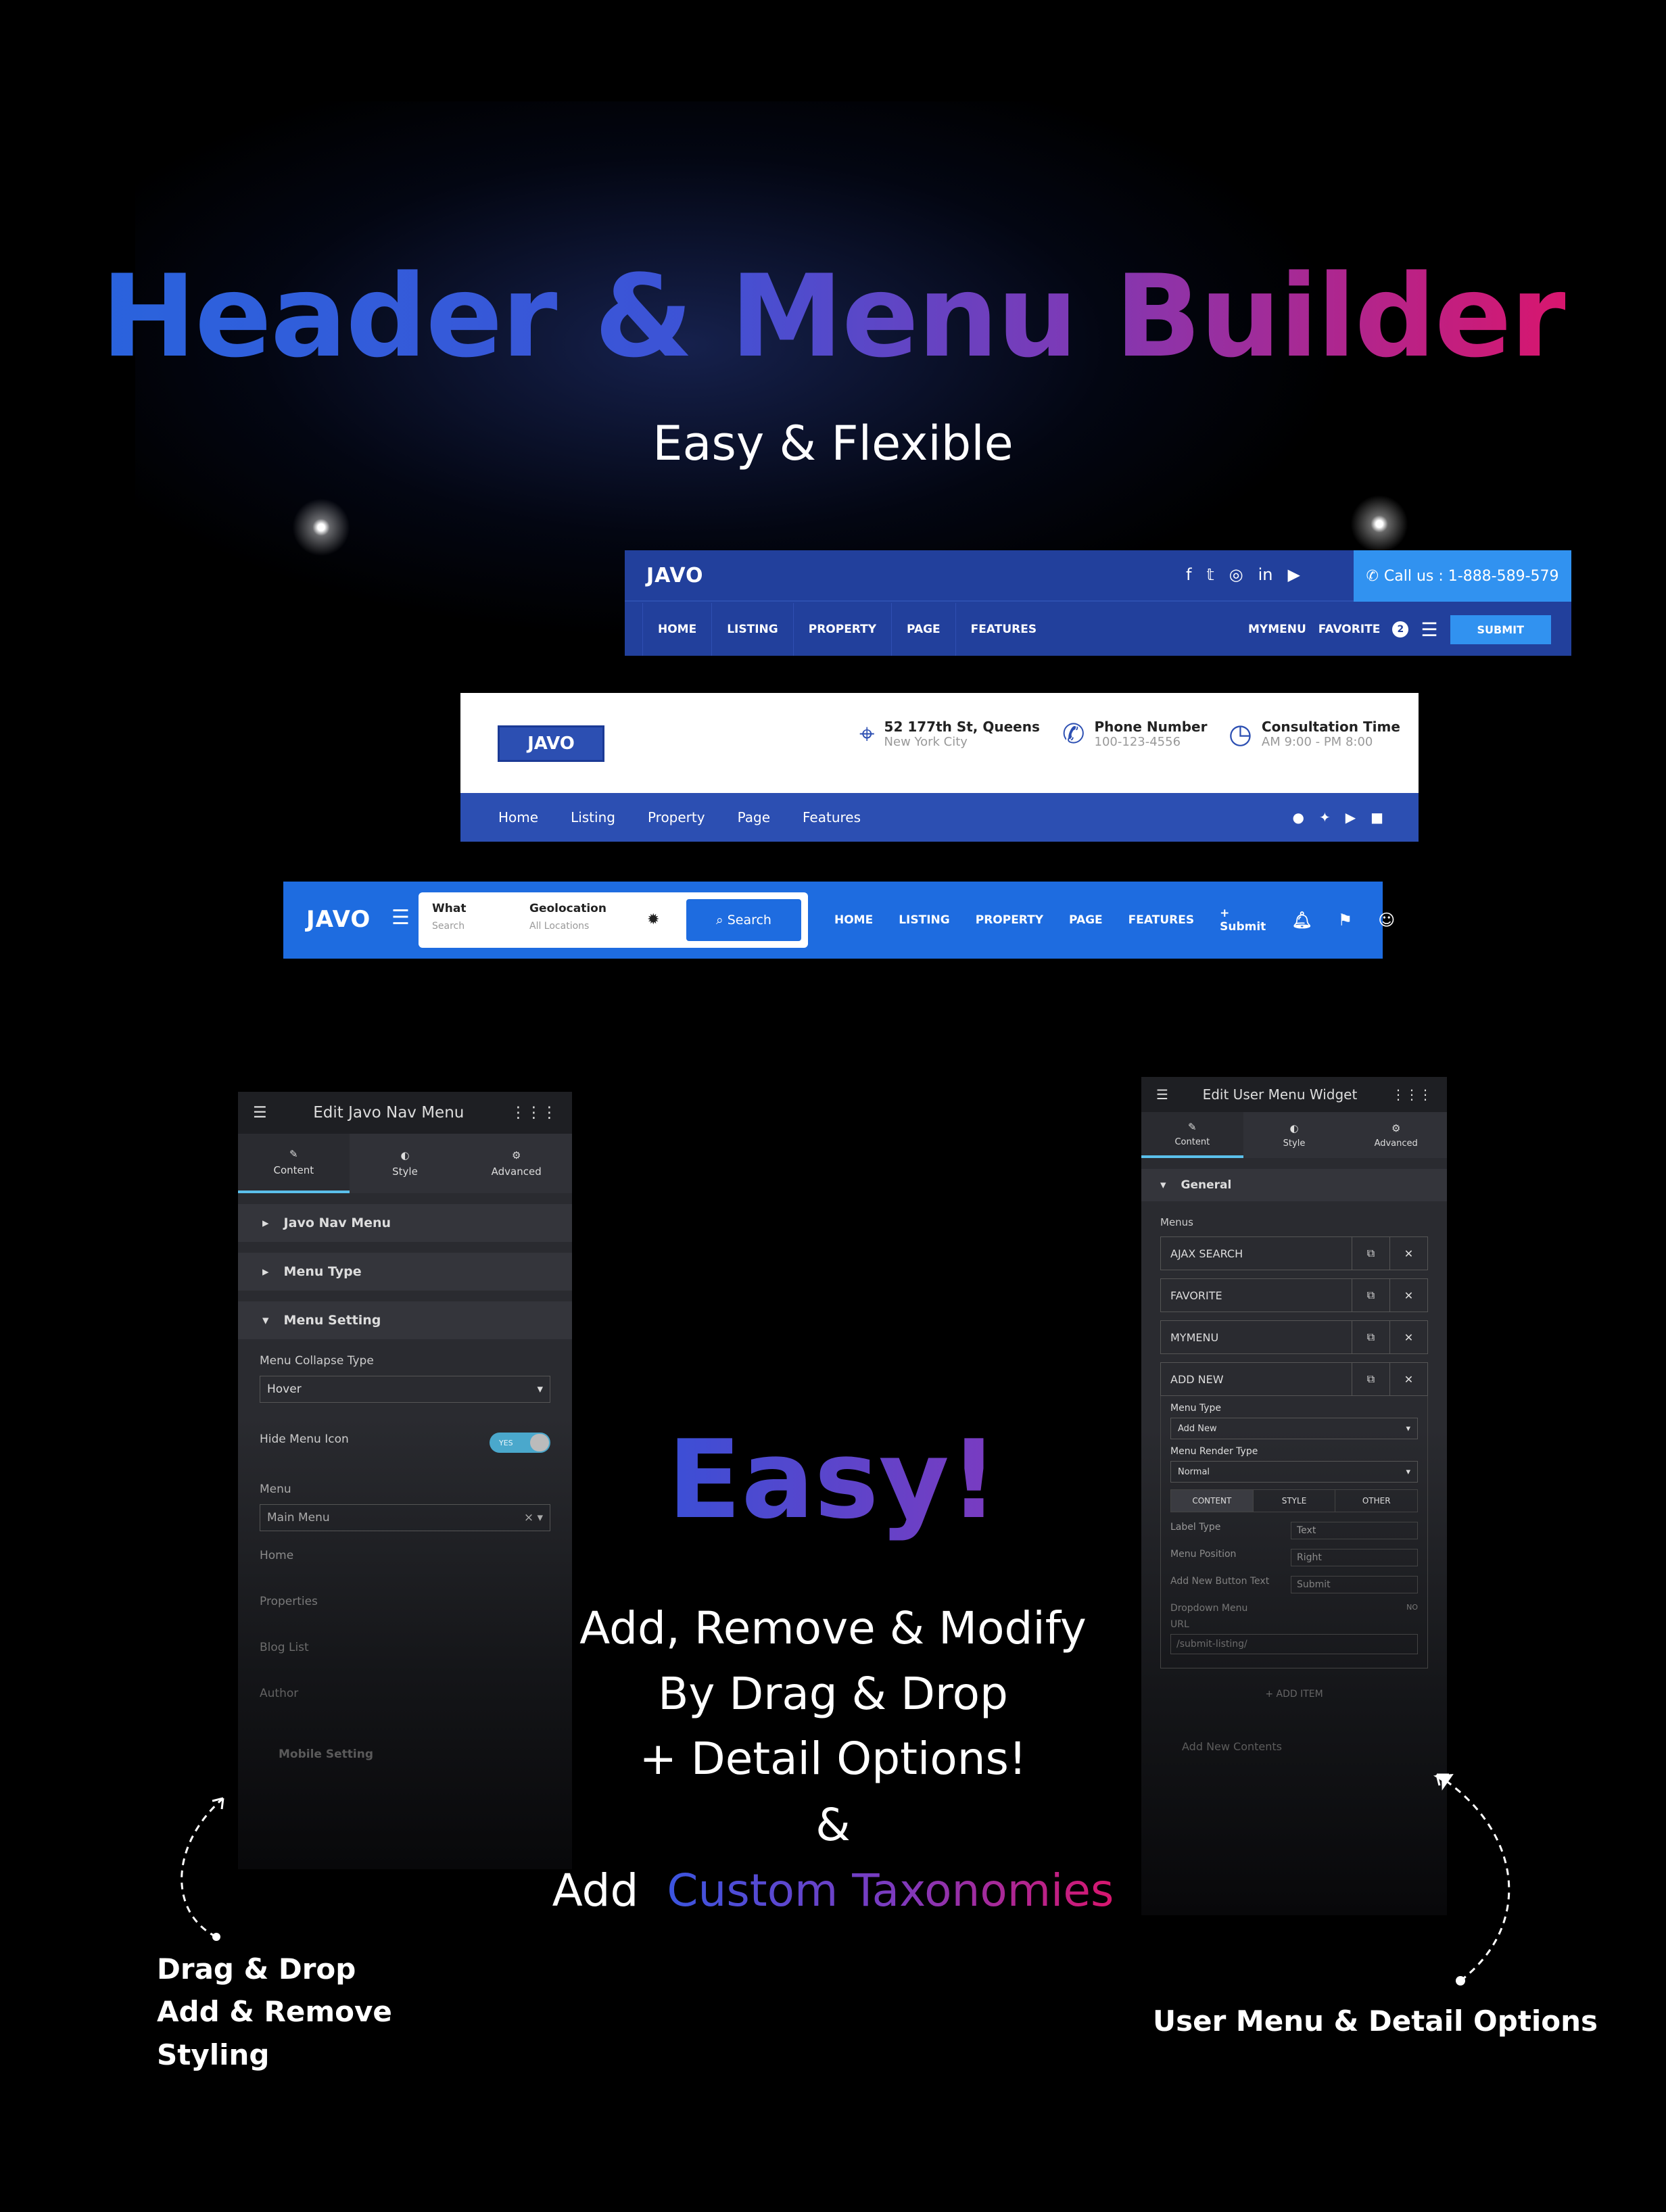 The height and width of the screenshot is (2212, 1666). Describe the element at coordinates (1386, 921) in the screenshot. I see `user-icon: ☺` at that location.